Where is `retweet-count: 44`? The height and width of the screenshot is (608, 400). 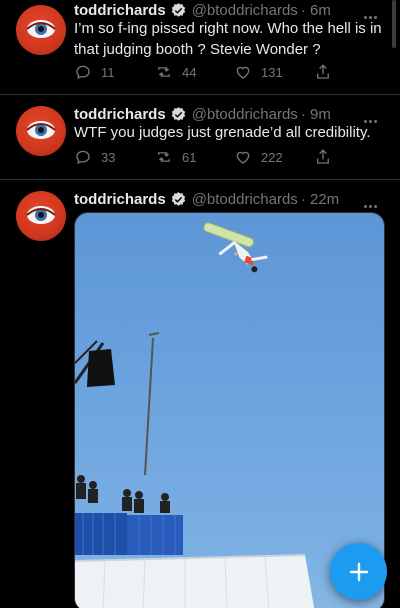
retweet-count: 44 is located at coordinates (189, 72).